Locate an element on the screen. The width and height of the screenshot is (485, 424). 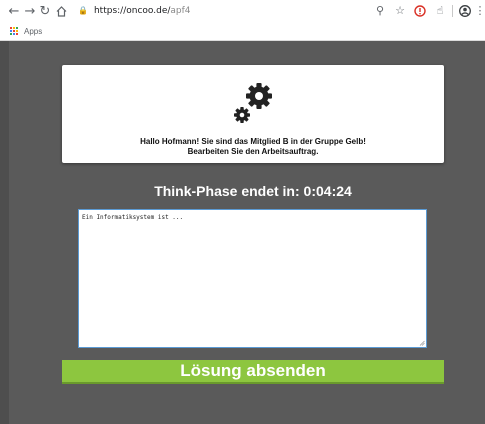
reload-icon: ↻ is located at coordinates (45, 11).